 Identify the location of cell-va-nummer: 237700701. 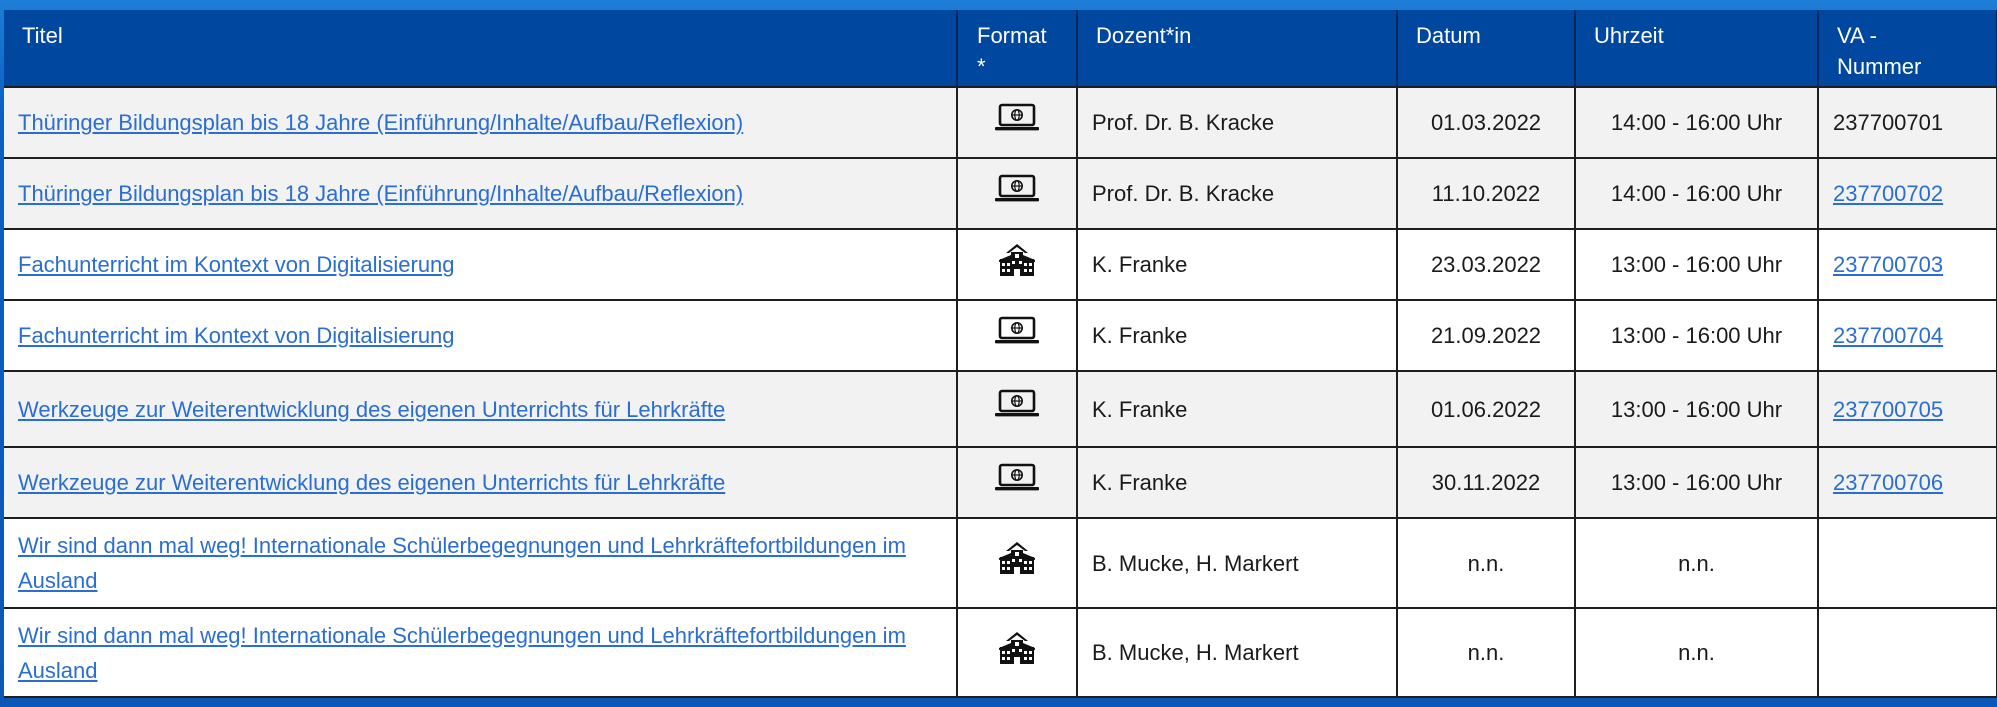
(1907, 122).